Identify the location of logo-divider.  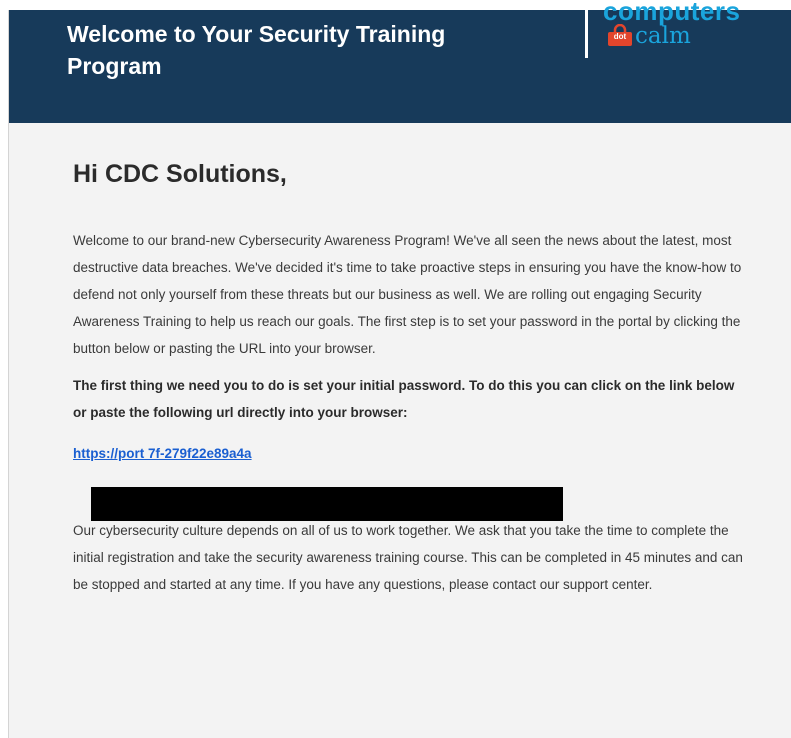
(586, 34).